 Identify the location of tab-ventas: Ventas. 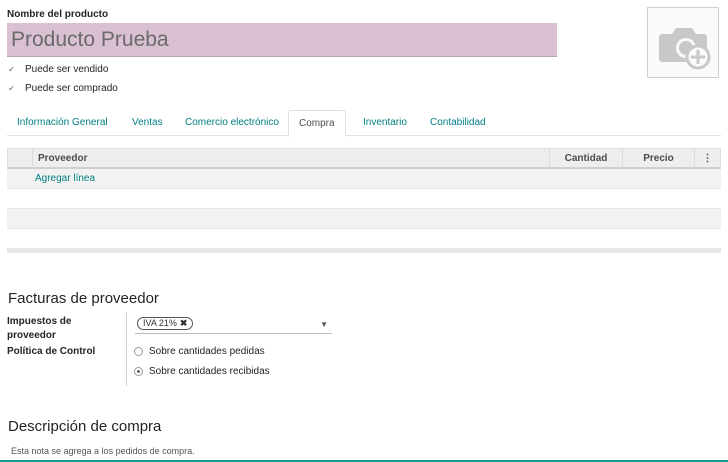
(147, 123).